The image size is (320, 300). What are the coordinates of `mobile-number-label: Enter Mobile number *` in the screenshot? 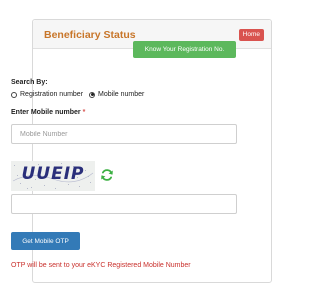 It's located at (48, 112).